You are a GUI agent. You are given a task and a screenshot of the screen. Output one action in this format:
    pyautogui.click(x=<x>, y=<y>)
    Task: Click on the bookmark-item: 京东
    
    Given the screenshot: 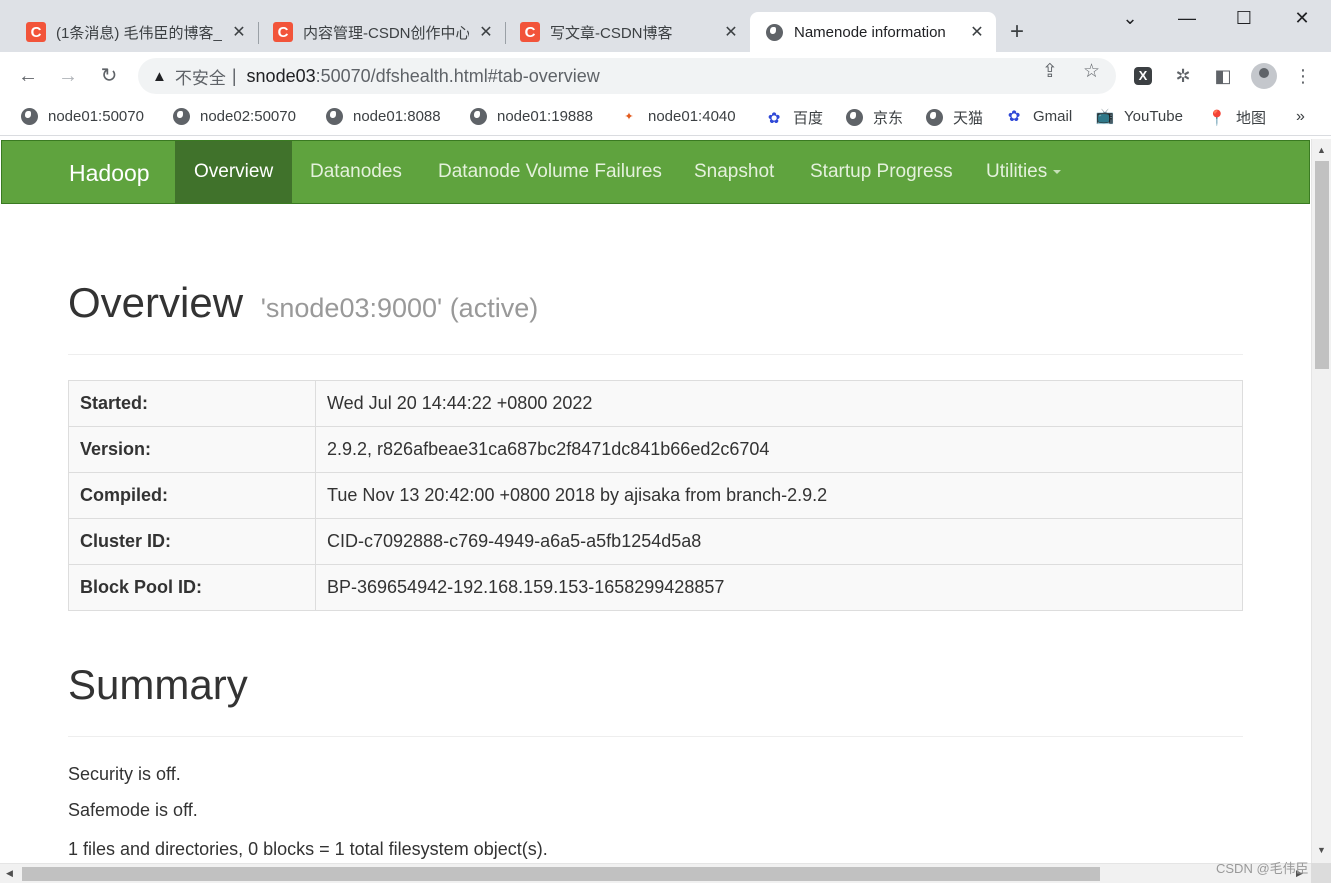 What is the action you would take?
    pyautogui.click(x=874, y=117)
    